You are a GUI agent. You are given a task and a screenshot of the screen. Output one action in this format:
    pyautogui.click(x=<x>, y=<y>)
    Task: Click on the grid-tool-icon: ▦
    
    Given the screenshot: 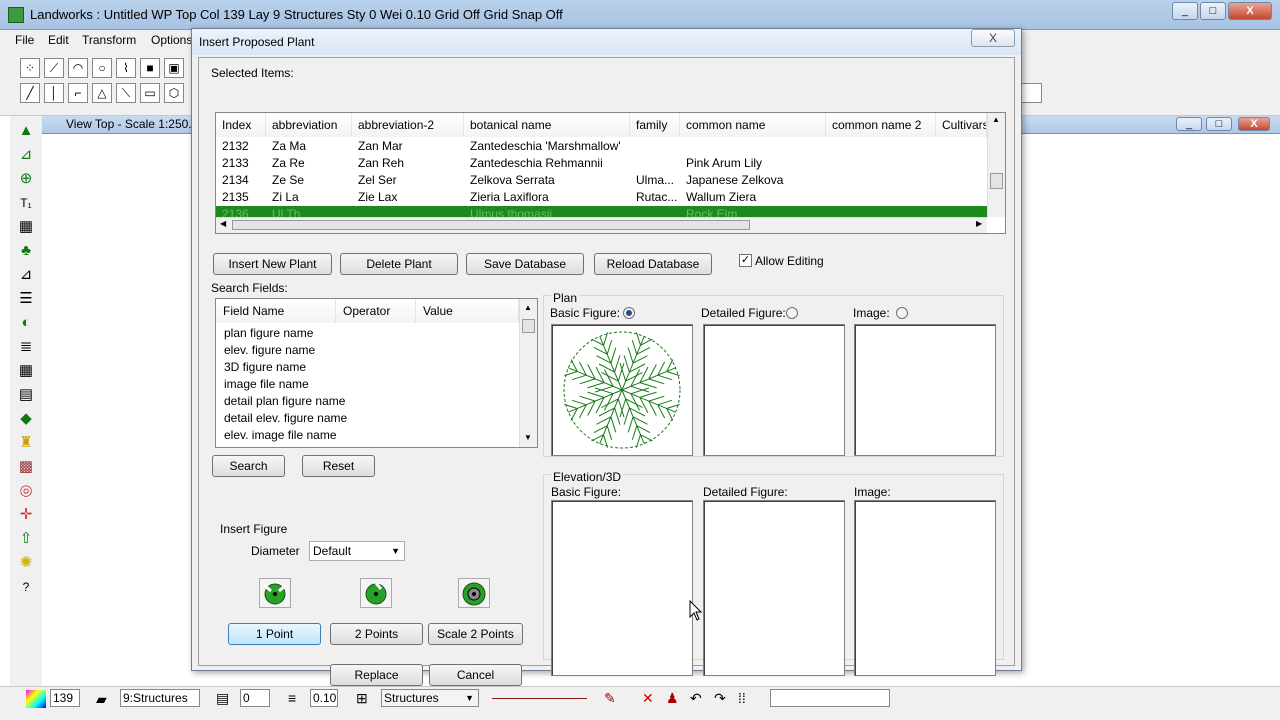 What is the action you would take?
    pyautogui.click(x=26, y=371)
    